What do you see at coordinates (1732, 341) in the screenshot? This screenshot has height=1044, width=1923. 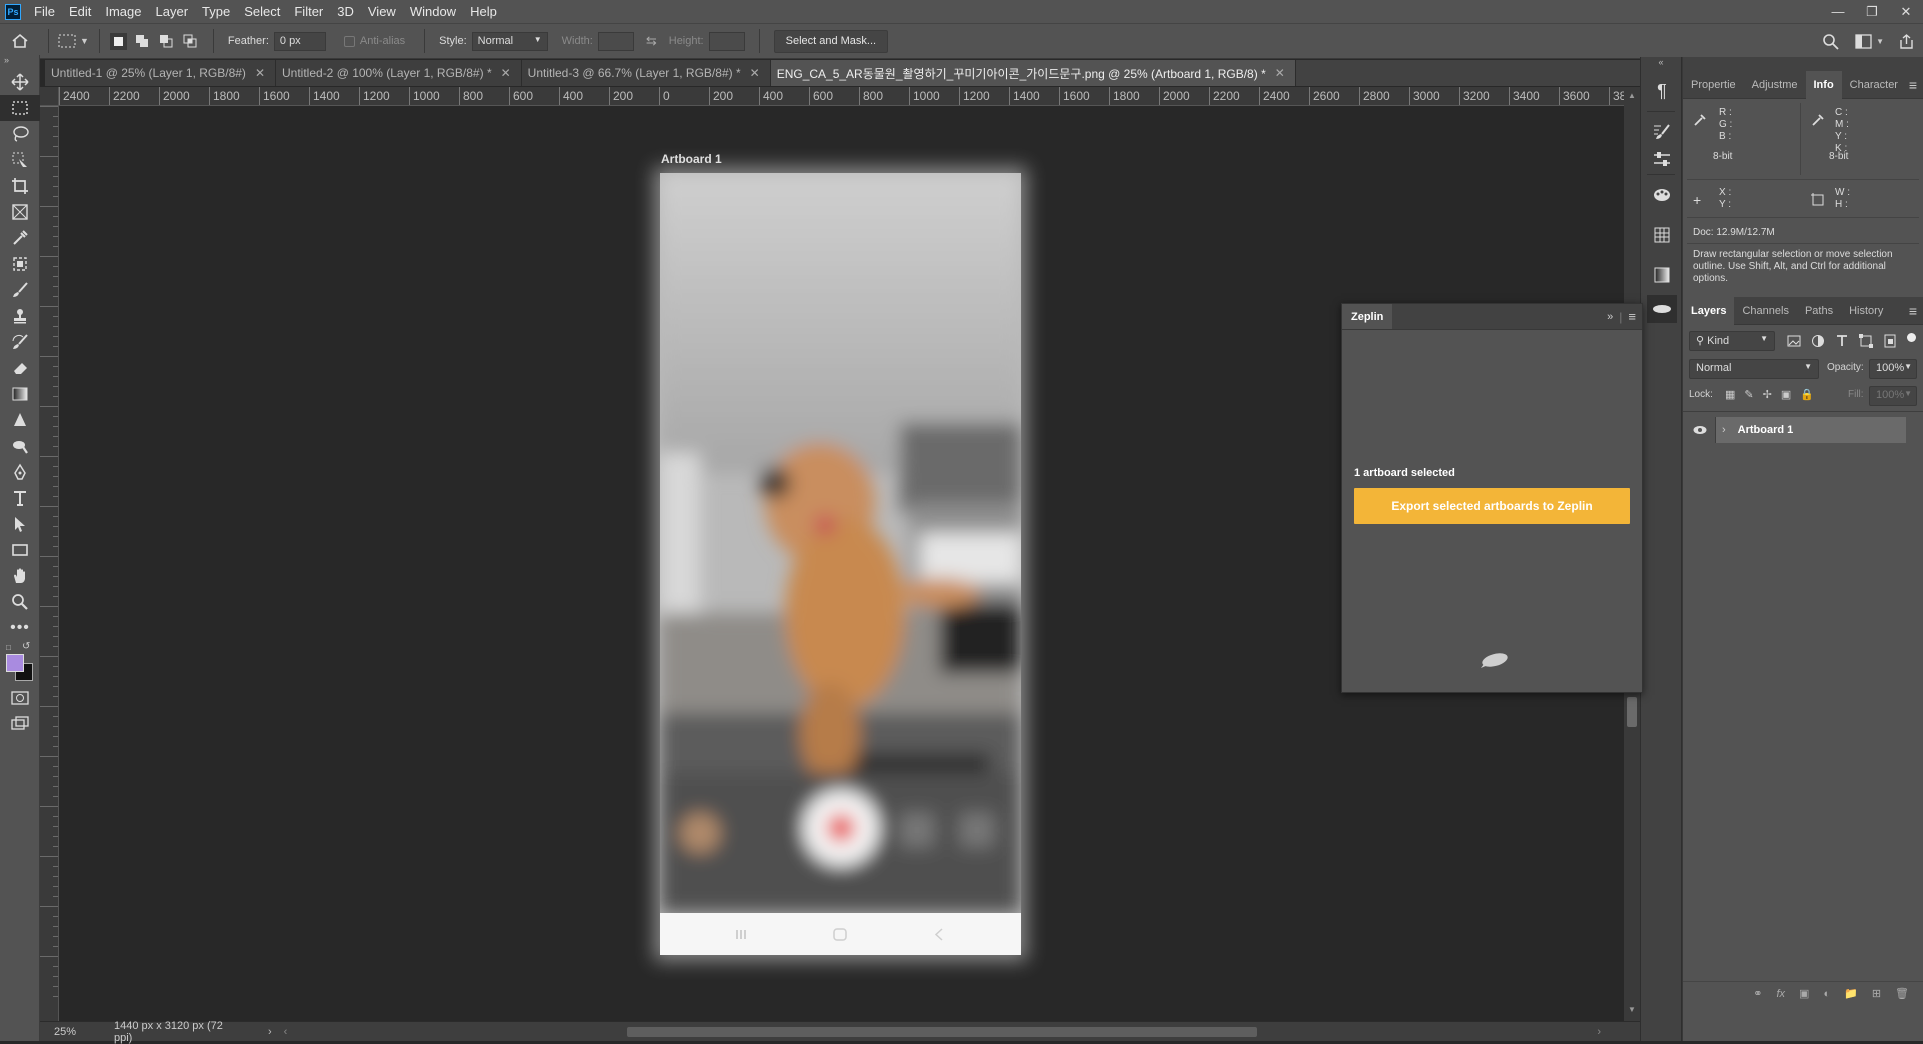 I see `layer-kind-filter: ⚲ Kind ▼` at bounding box center [1732, 341].